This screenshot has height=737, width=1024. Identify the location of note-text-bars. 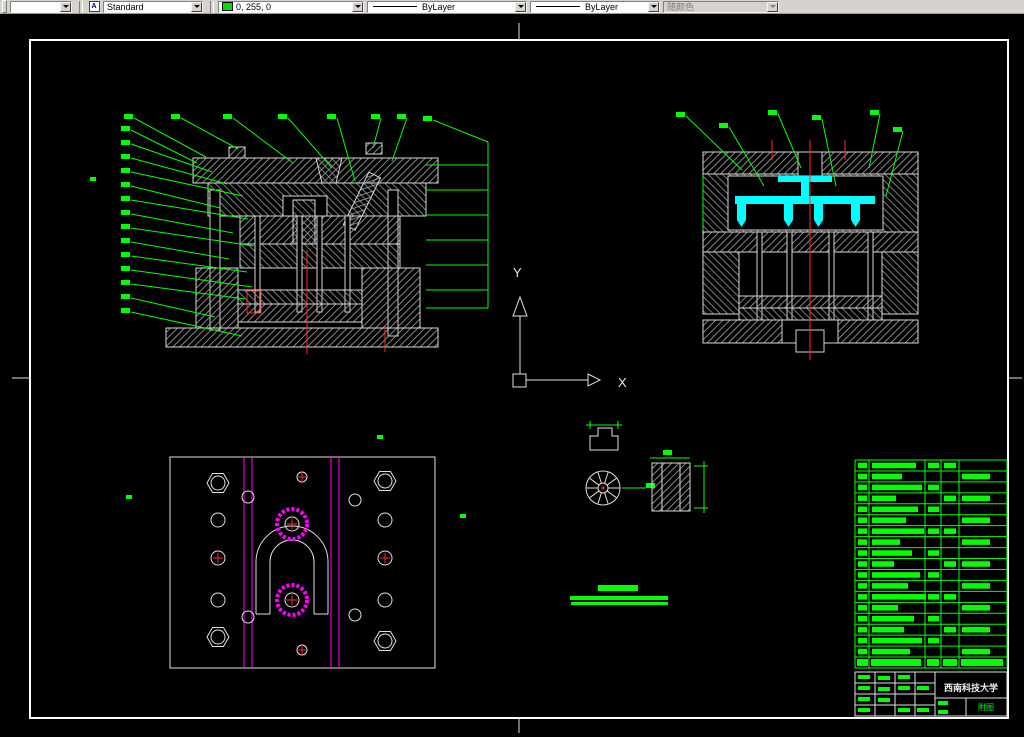
(619, 595).